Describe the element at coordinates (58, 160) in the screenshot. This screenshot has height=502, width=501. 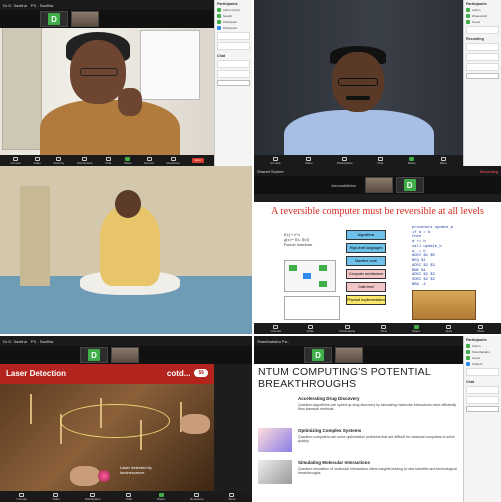
I see `security-button: Security` at that location.